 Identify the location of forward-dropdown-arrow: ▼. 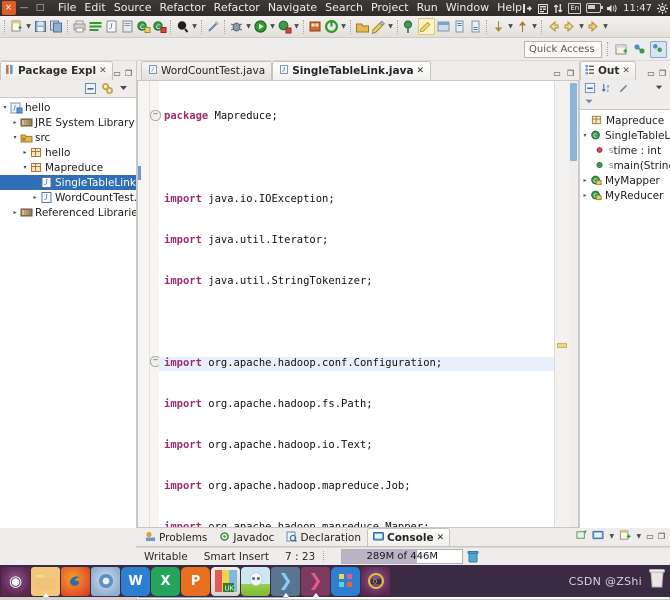
(581, 26).